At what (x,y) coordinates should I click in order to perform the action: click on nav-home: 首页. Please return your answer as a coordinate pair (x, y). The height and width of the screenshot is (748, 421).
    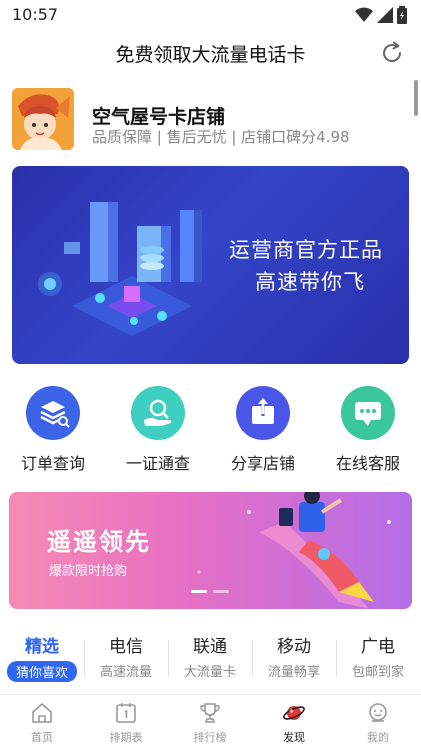
    Looking at the image, I should click on (42, 721).